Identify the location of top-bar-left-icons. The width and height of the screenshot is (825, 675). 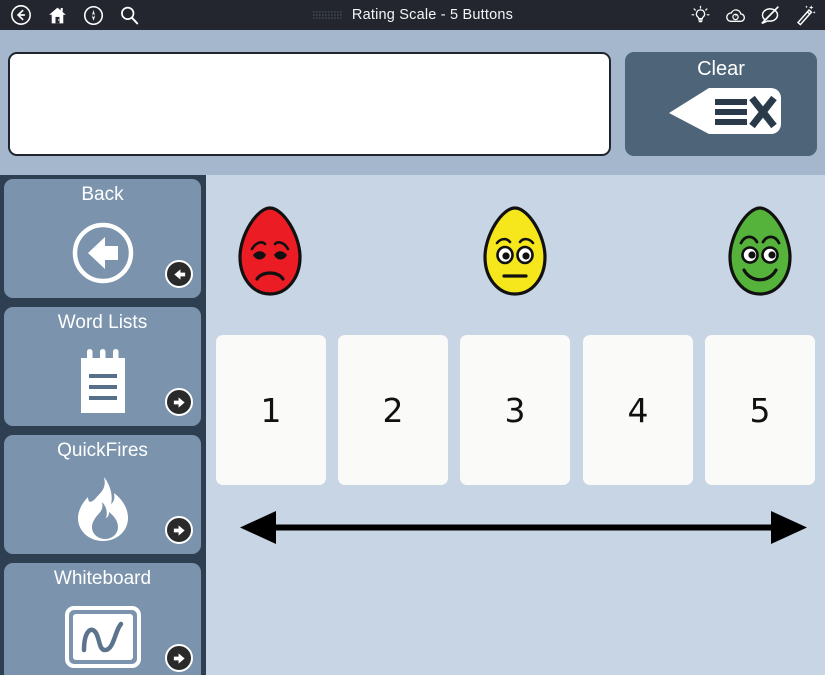
(72, 15).